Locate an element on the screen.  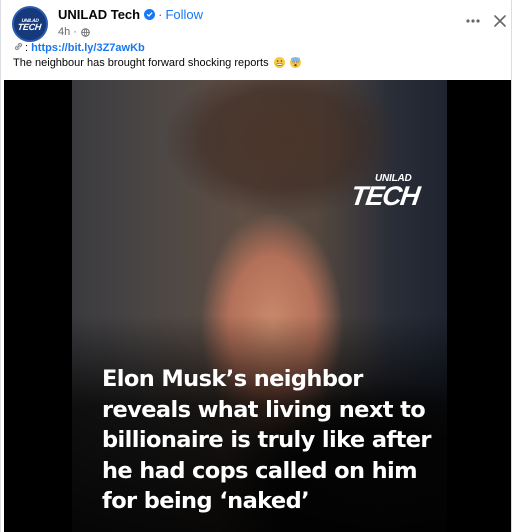
post-header: UNILAD TECH UNILAD Tech · Follow 4h · is located at coordinates (258, 24).